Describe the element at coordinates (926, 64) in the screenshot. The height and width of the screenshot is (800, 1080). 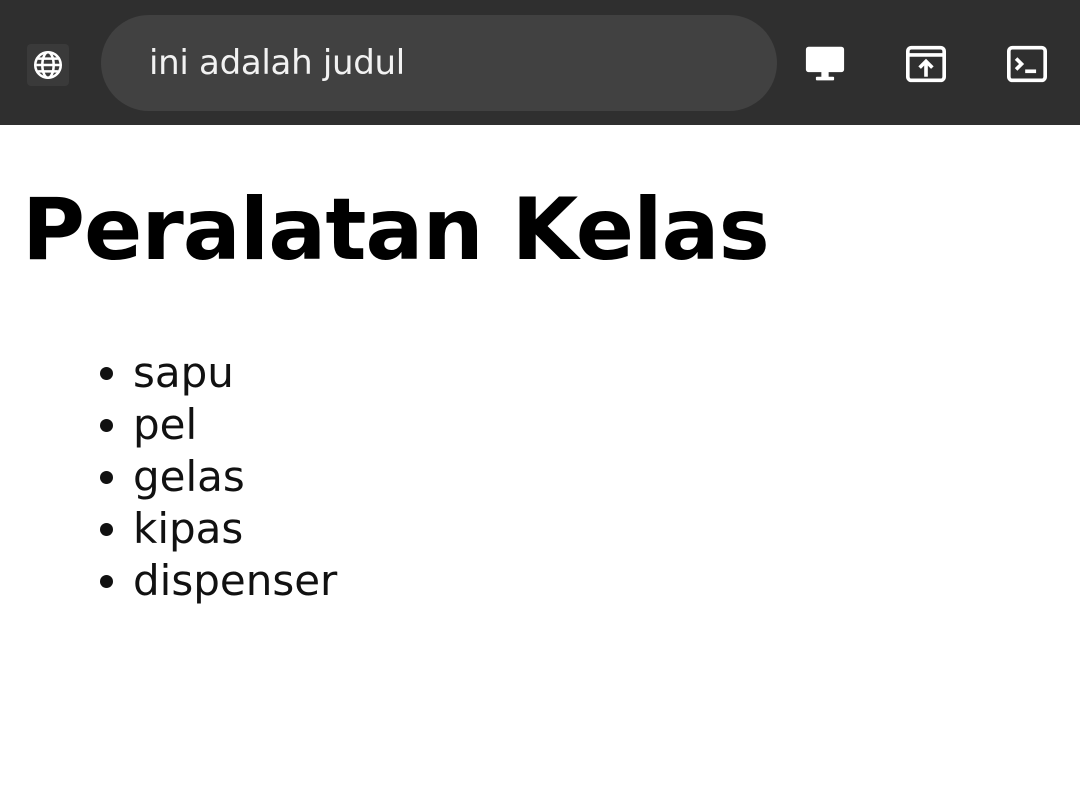
I see `open-in-new-icon` at that location.